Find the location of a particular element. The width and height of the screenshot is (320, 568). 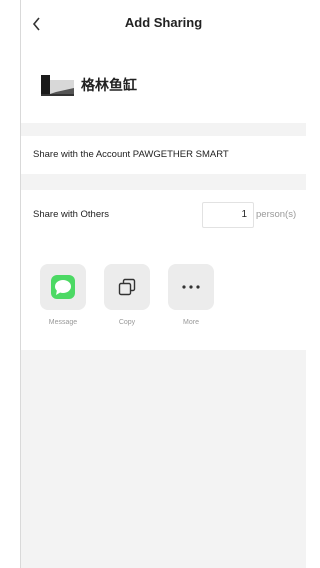

header-bar: Add Sharing is located at coordinates (163, 24).